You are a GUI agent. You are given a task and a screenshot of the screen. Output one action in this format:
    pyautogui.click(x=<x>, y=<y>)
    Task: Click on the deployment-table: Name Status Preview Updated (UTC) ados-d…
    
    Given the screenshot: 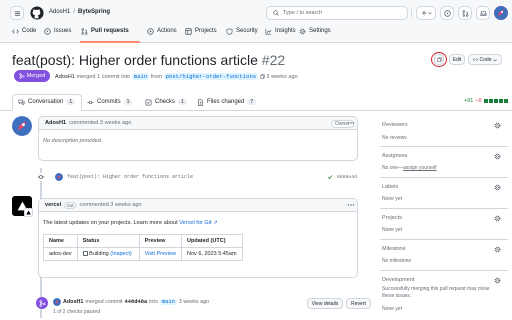 What is the action you would take?
    pyautogui.click(x=143, y=247)
    